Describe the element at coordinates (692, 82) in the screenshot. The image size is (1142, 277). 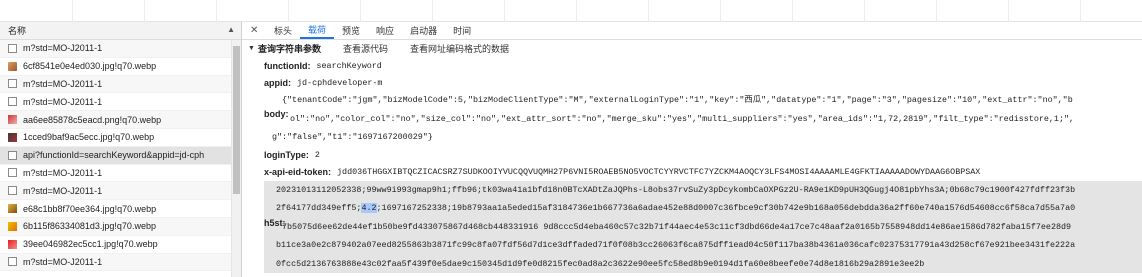
I see `param-appid: appid: jd-cphdeveloper-m` at that location.